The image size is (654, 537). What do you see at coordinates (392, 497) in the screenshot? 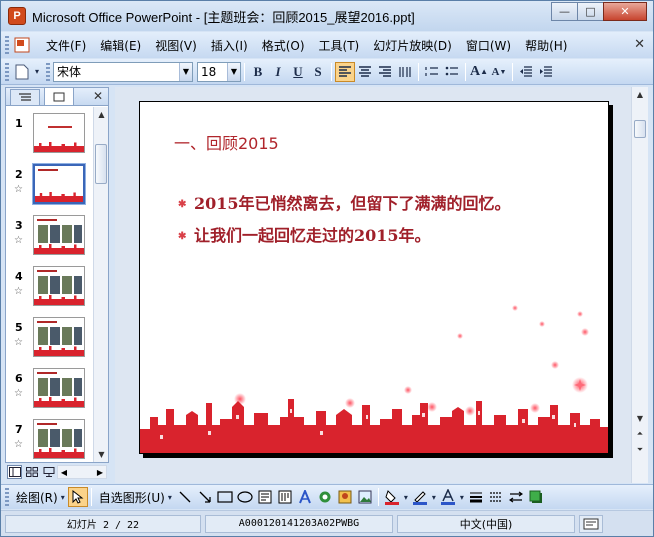
I see `fill-color-icon` at bounding box center [392, 497].